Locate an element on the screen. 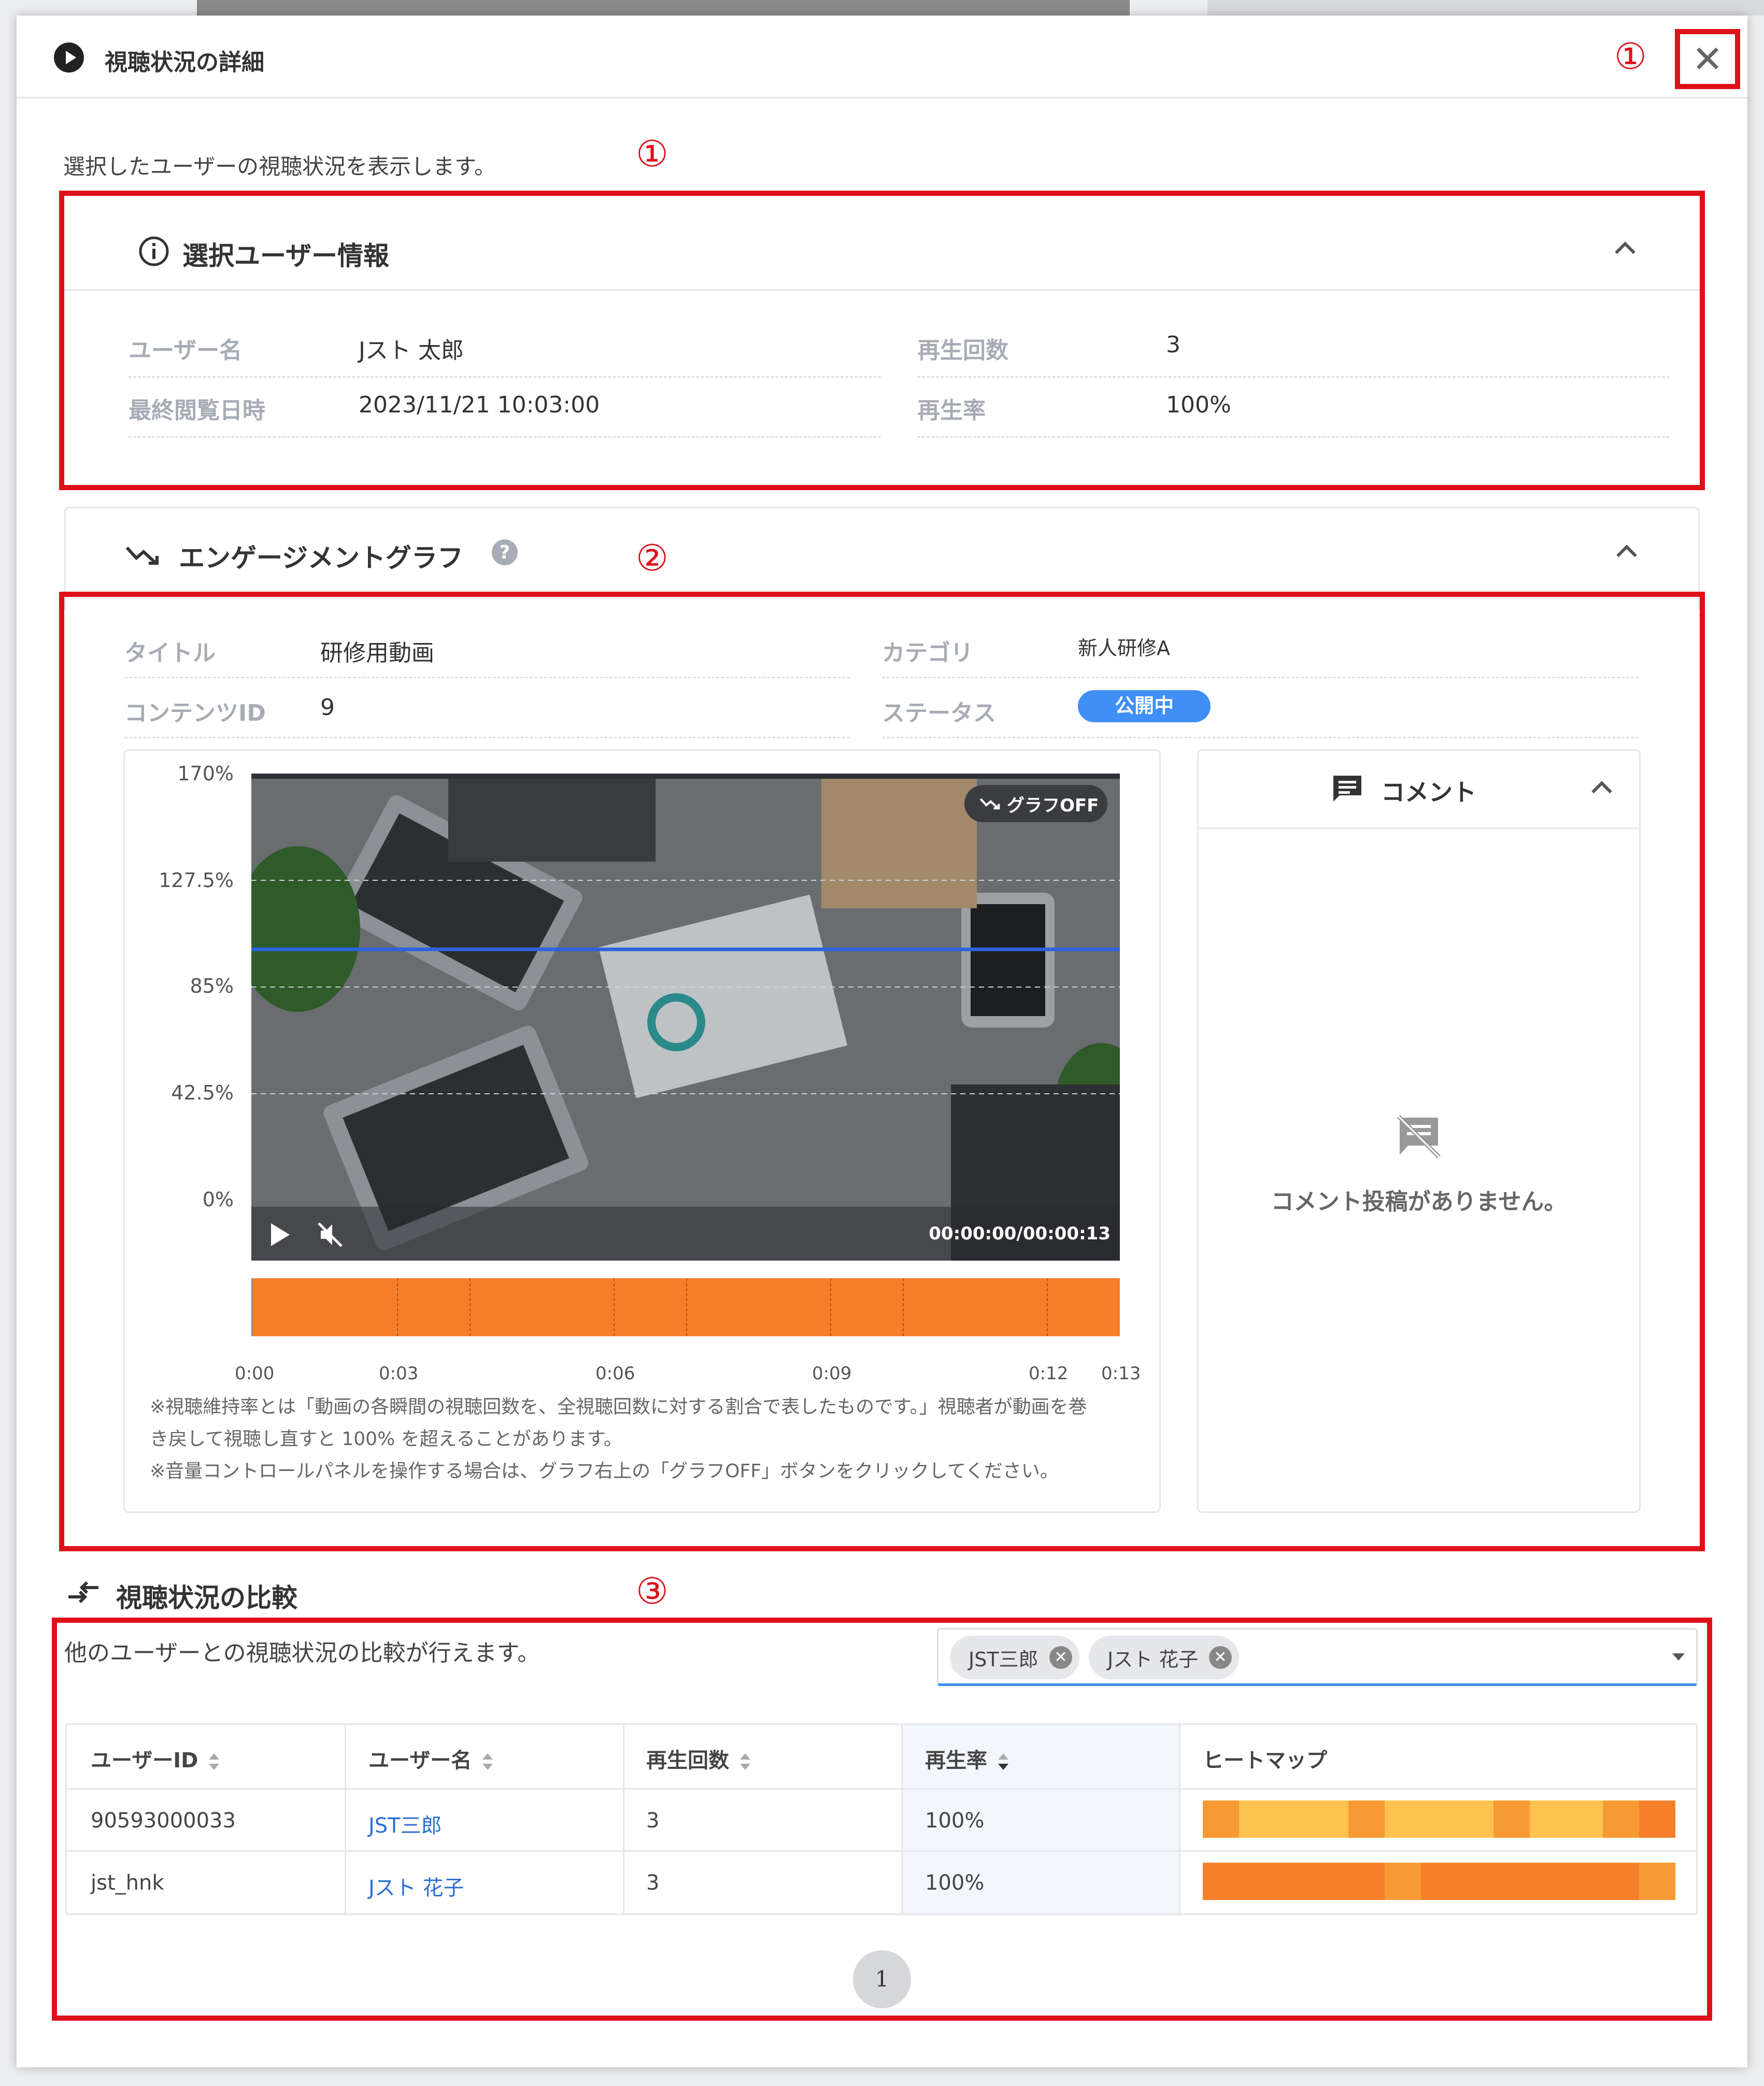 The height and width of the screenshot is (2086, 1764). time-display: 00:00:00/00:00:13 is located at coordinates (1020, 1233).